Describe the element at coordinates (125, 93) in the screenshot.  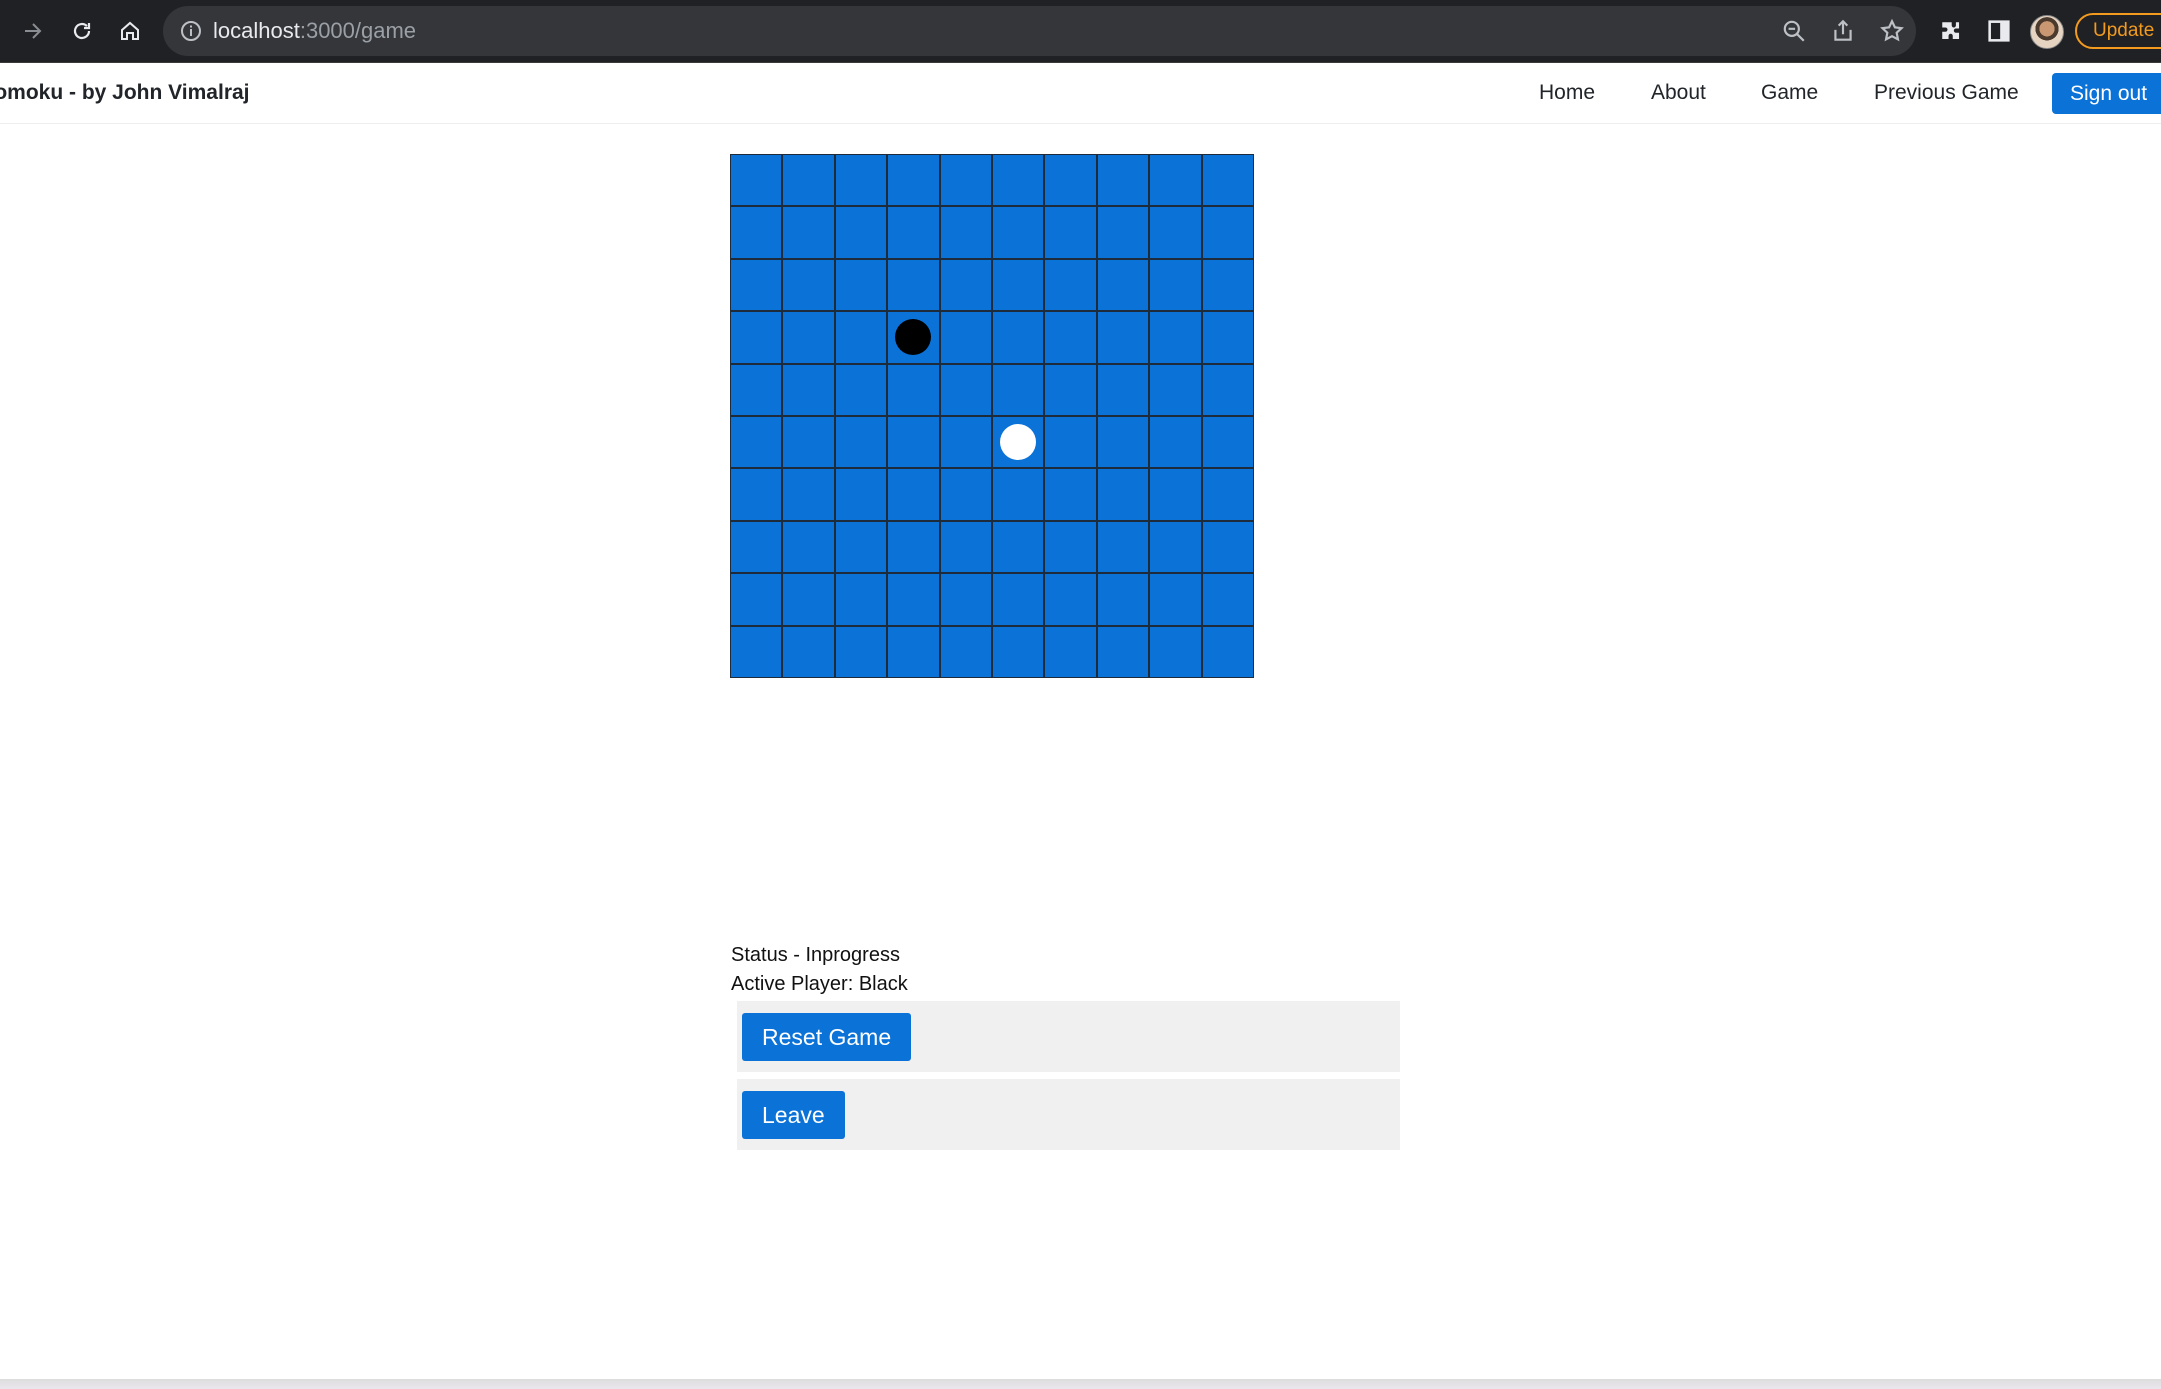
I see `brand-title: Gomoku - by John Vimalraj` at that location.